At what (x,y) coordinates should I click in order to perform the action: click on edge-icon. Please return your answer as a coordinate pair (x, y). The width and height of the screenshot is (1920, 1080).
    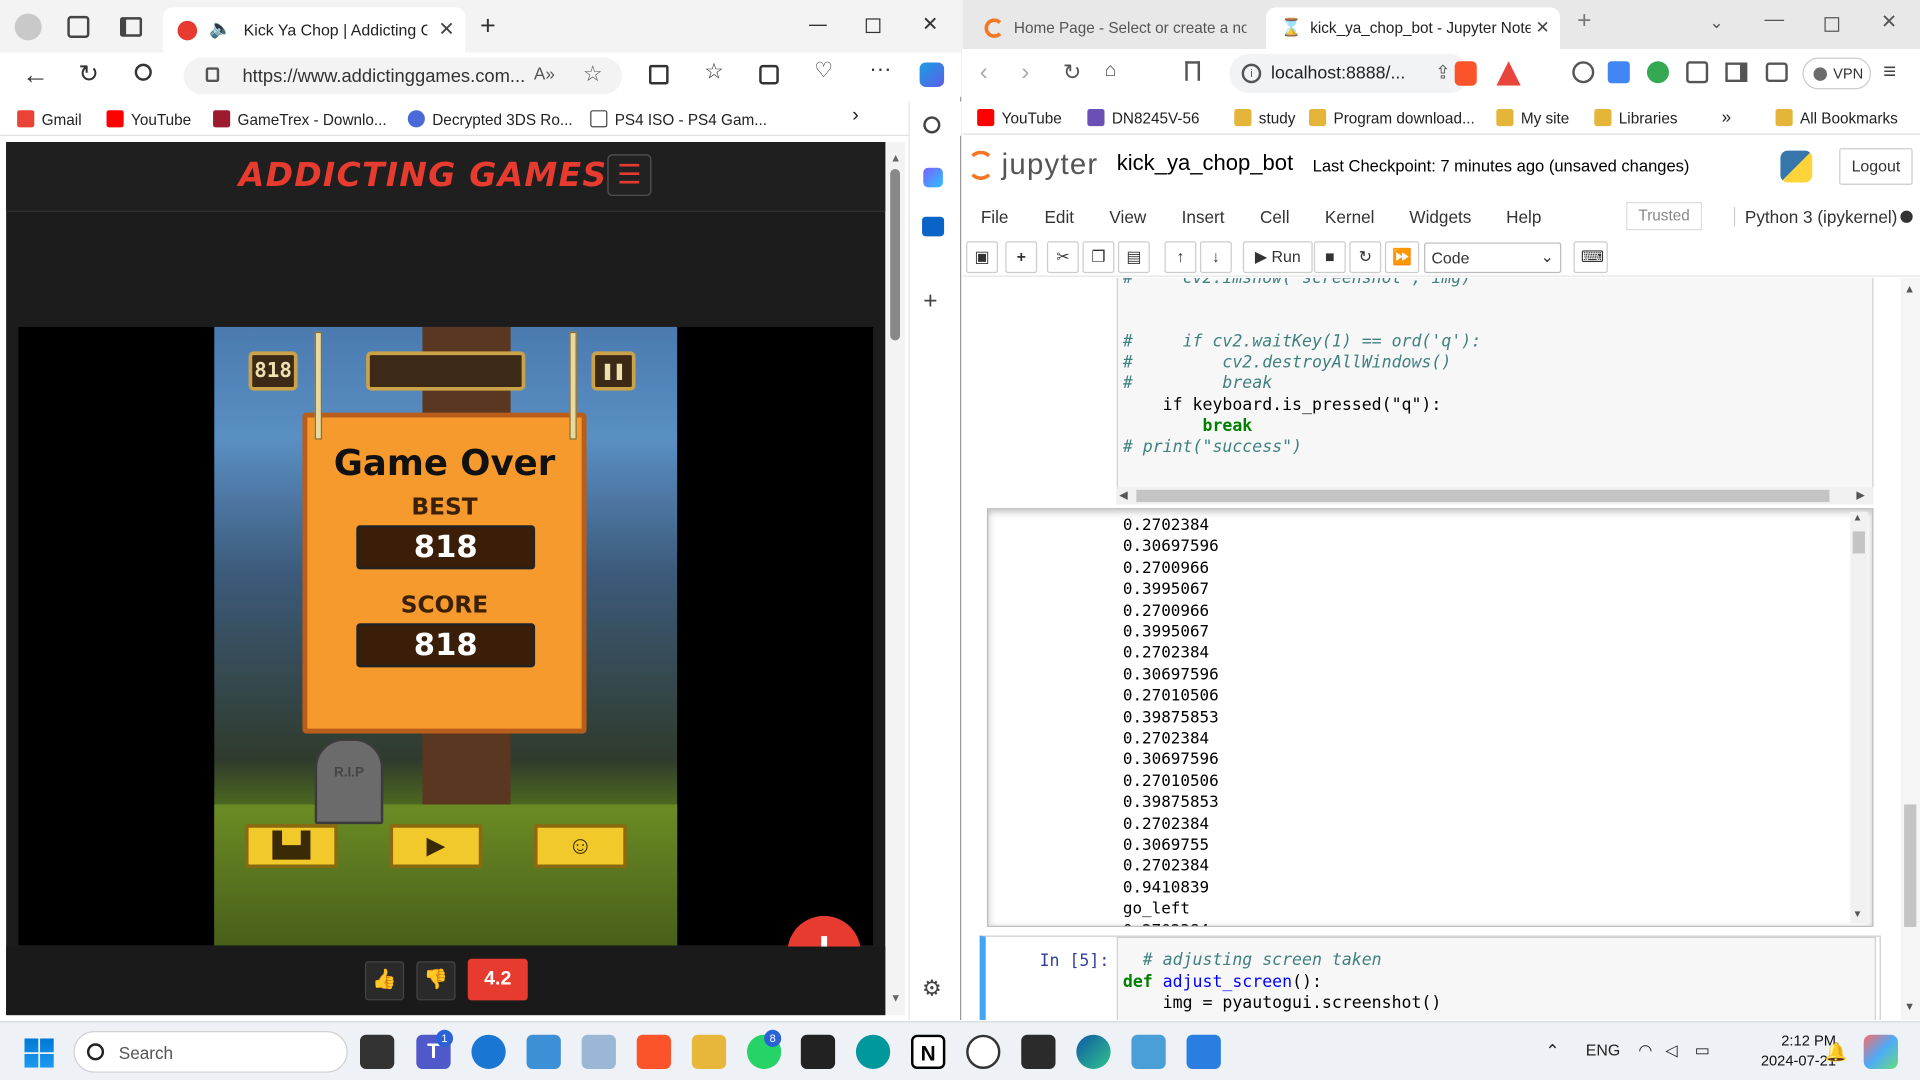
    Looking at the image, I should click on (1093, 1051).